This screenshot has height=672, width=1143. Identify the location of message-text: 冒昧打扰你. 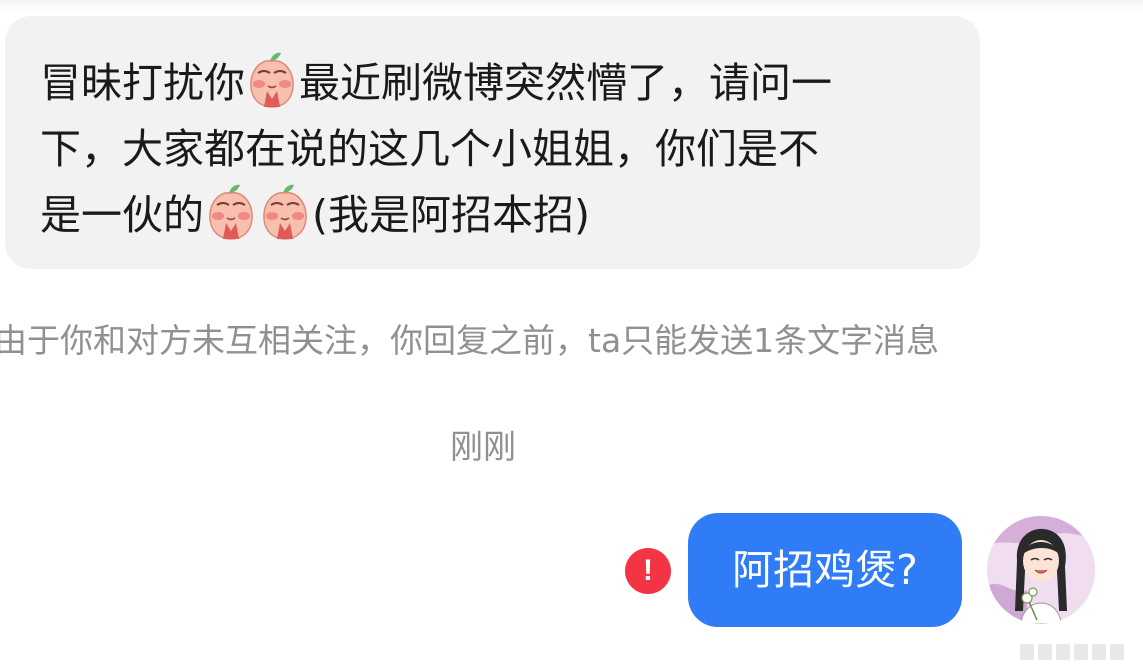
(142, 83).